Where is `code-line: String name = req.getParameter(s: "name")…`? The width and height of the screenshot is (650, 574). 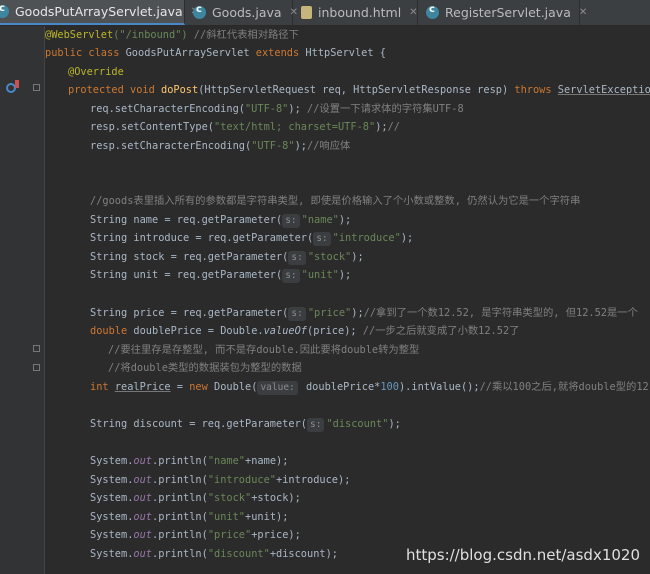 code-line: String name = req.getParameter(s: "name")… is located at coordinates (221, 221).